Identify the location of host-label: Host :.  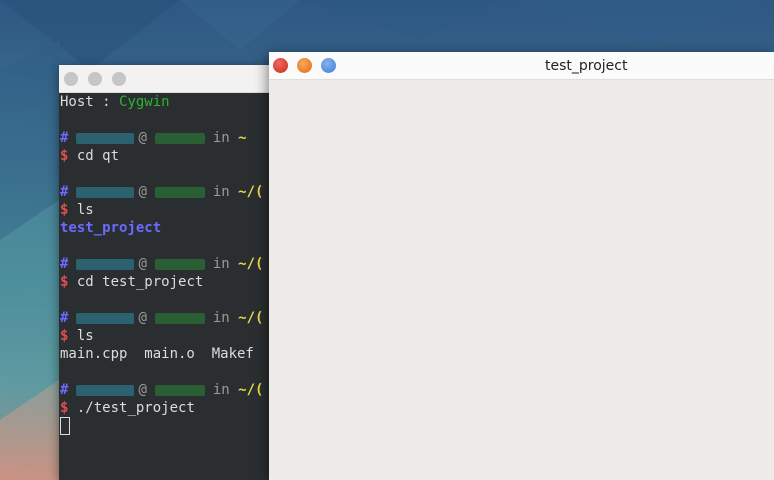
(90, 102).